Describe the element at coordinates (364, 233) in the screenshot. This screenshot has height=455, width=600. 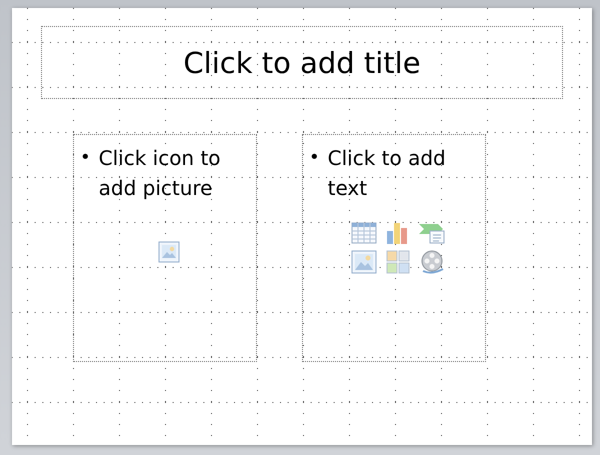
I see `table-icon` at that location.